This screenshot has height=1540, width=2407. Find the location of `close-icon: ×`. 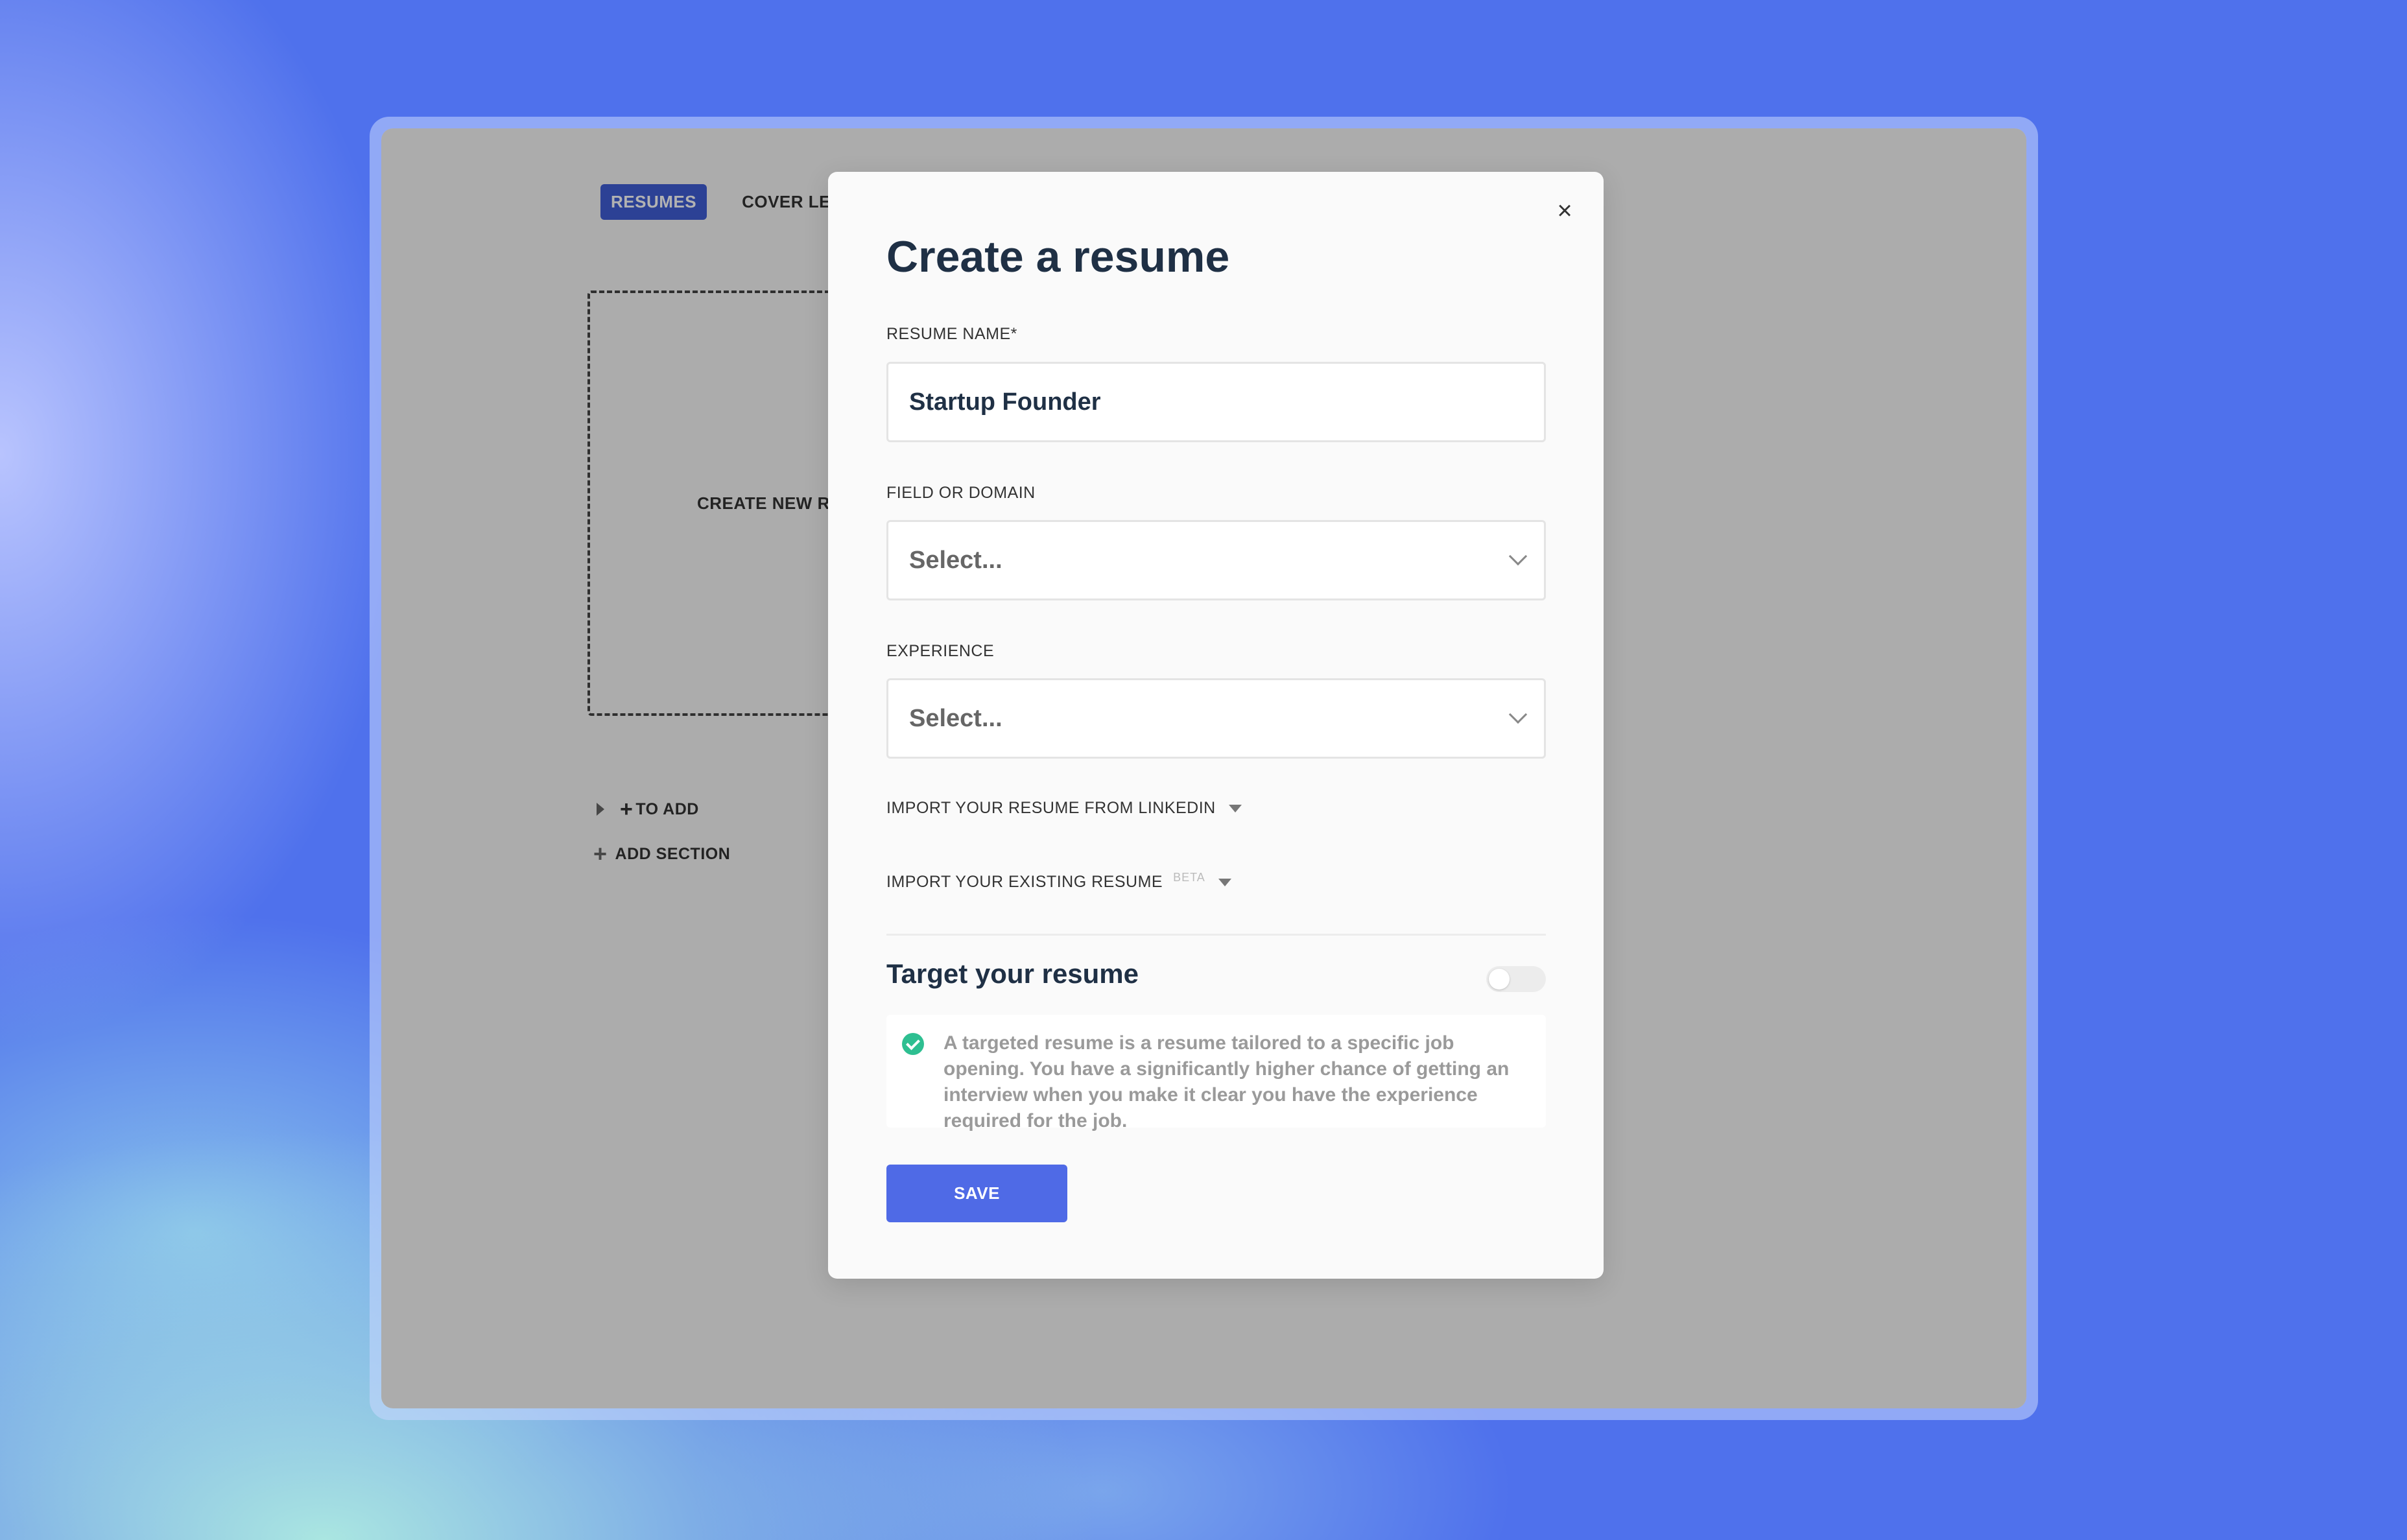

close-icon: × is located at coordinates (1565, 211).